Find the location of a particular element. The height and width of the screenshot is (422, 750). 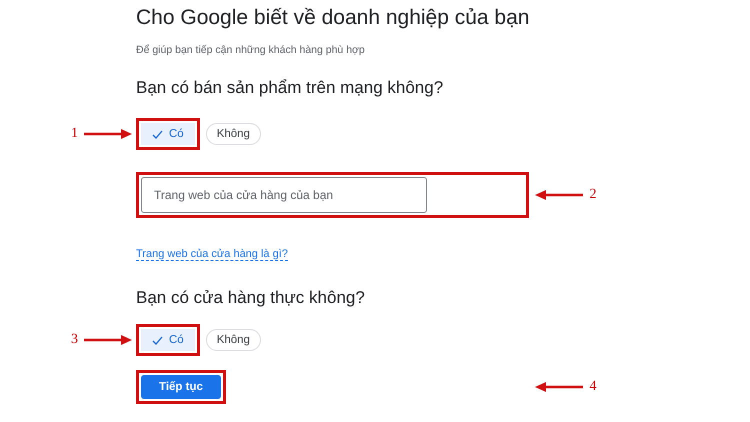

question: Bạn có bán sản phẩm trên mạng không? is located at coordinates (290, 88).